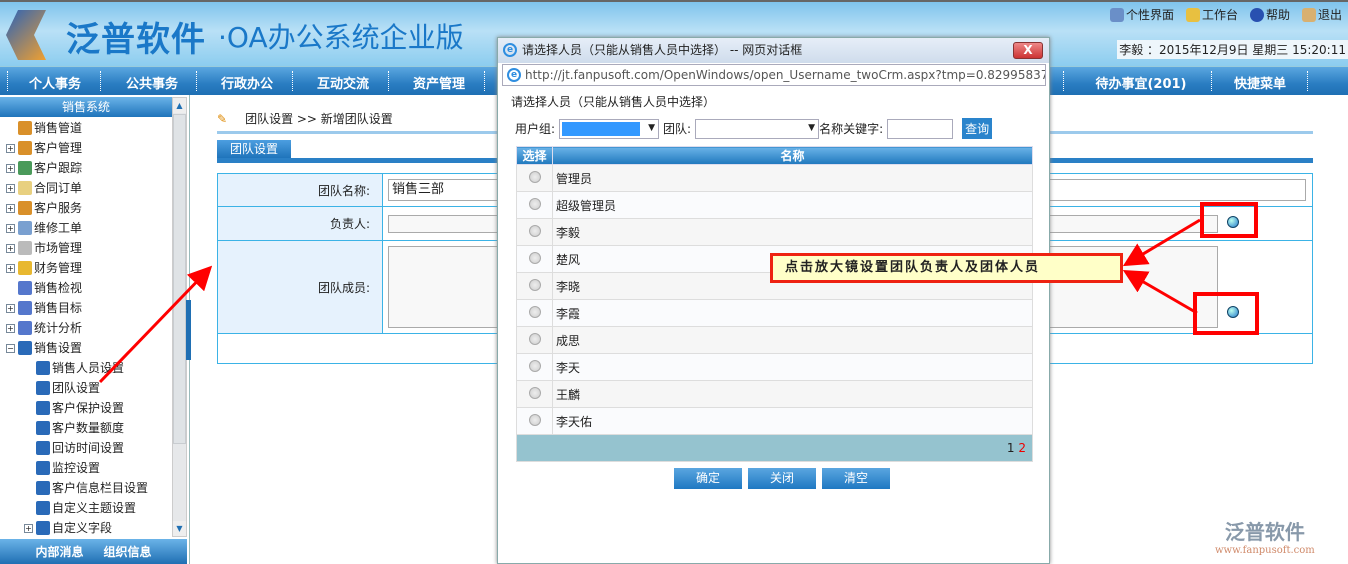  What do you see at coordinates (128, 551) in the screenshot?
I see `org-info-tab: 组织信息` at bounding box center [128, 551].